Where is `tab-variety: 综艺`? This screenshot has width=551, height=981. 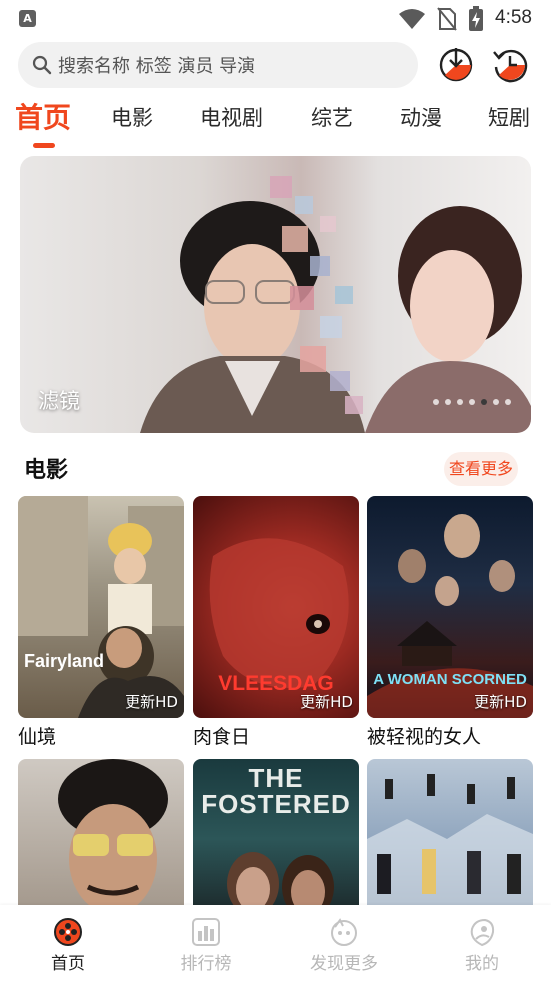
tab-variety: 综艺 is located at coordinates (332, 118).